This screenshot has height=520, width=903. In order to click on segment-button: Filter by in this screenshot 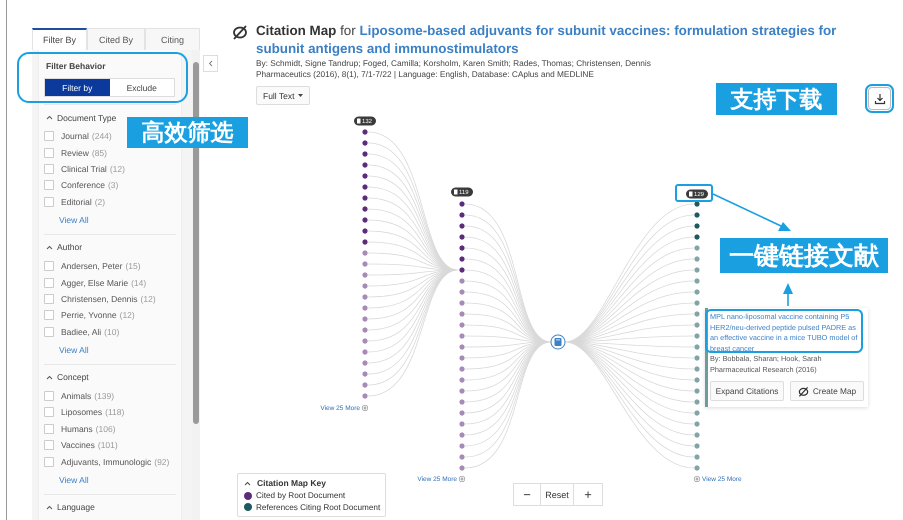, I will do `click(77, 87)`.